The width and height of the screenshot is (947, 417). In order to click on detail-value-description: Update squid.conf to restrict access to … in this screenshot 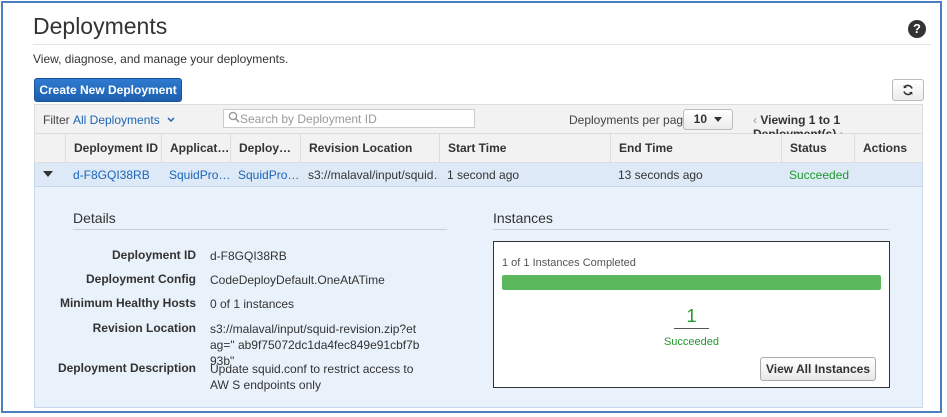, I will do `click(312, 377)`.